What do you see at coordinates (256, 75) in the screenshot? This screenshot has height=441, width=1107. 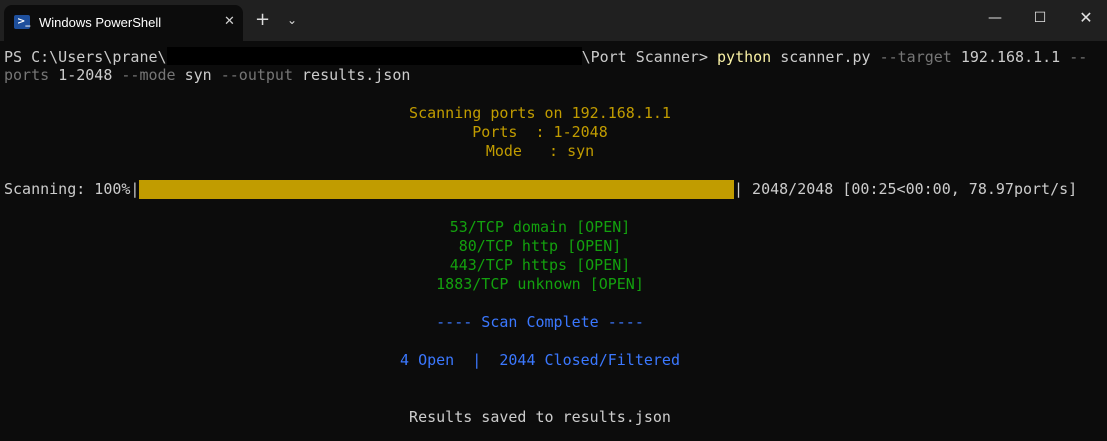 I see `flag-output: --output` at bounding box center [256, 75].